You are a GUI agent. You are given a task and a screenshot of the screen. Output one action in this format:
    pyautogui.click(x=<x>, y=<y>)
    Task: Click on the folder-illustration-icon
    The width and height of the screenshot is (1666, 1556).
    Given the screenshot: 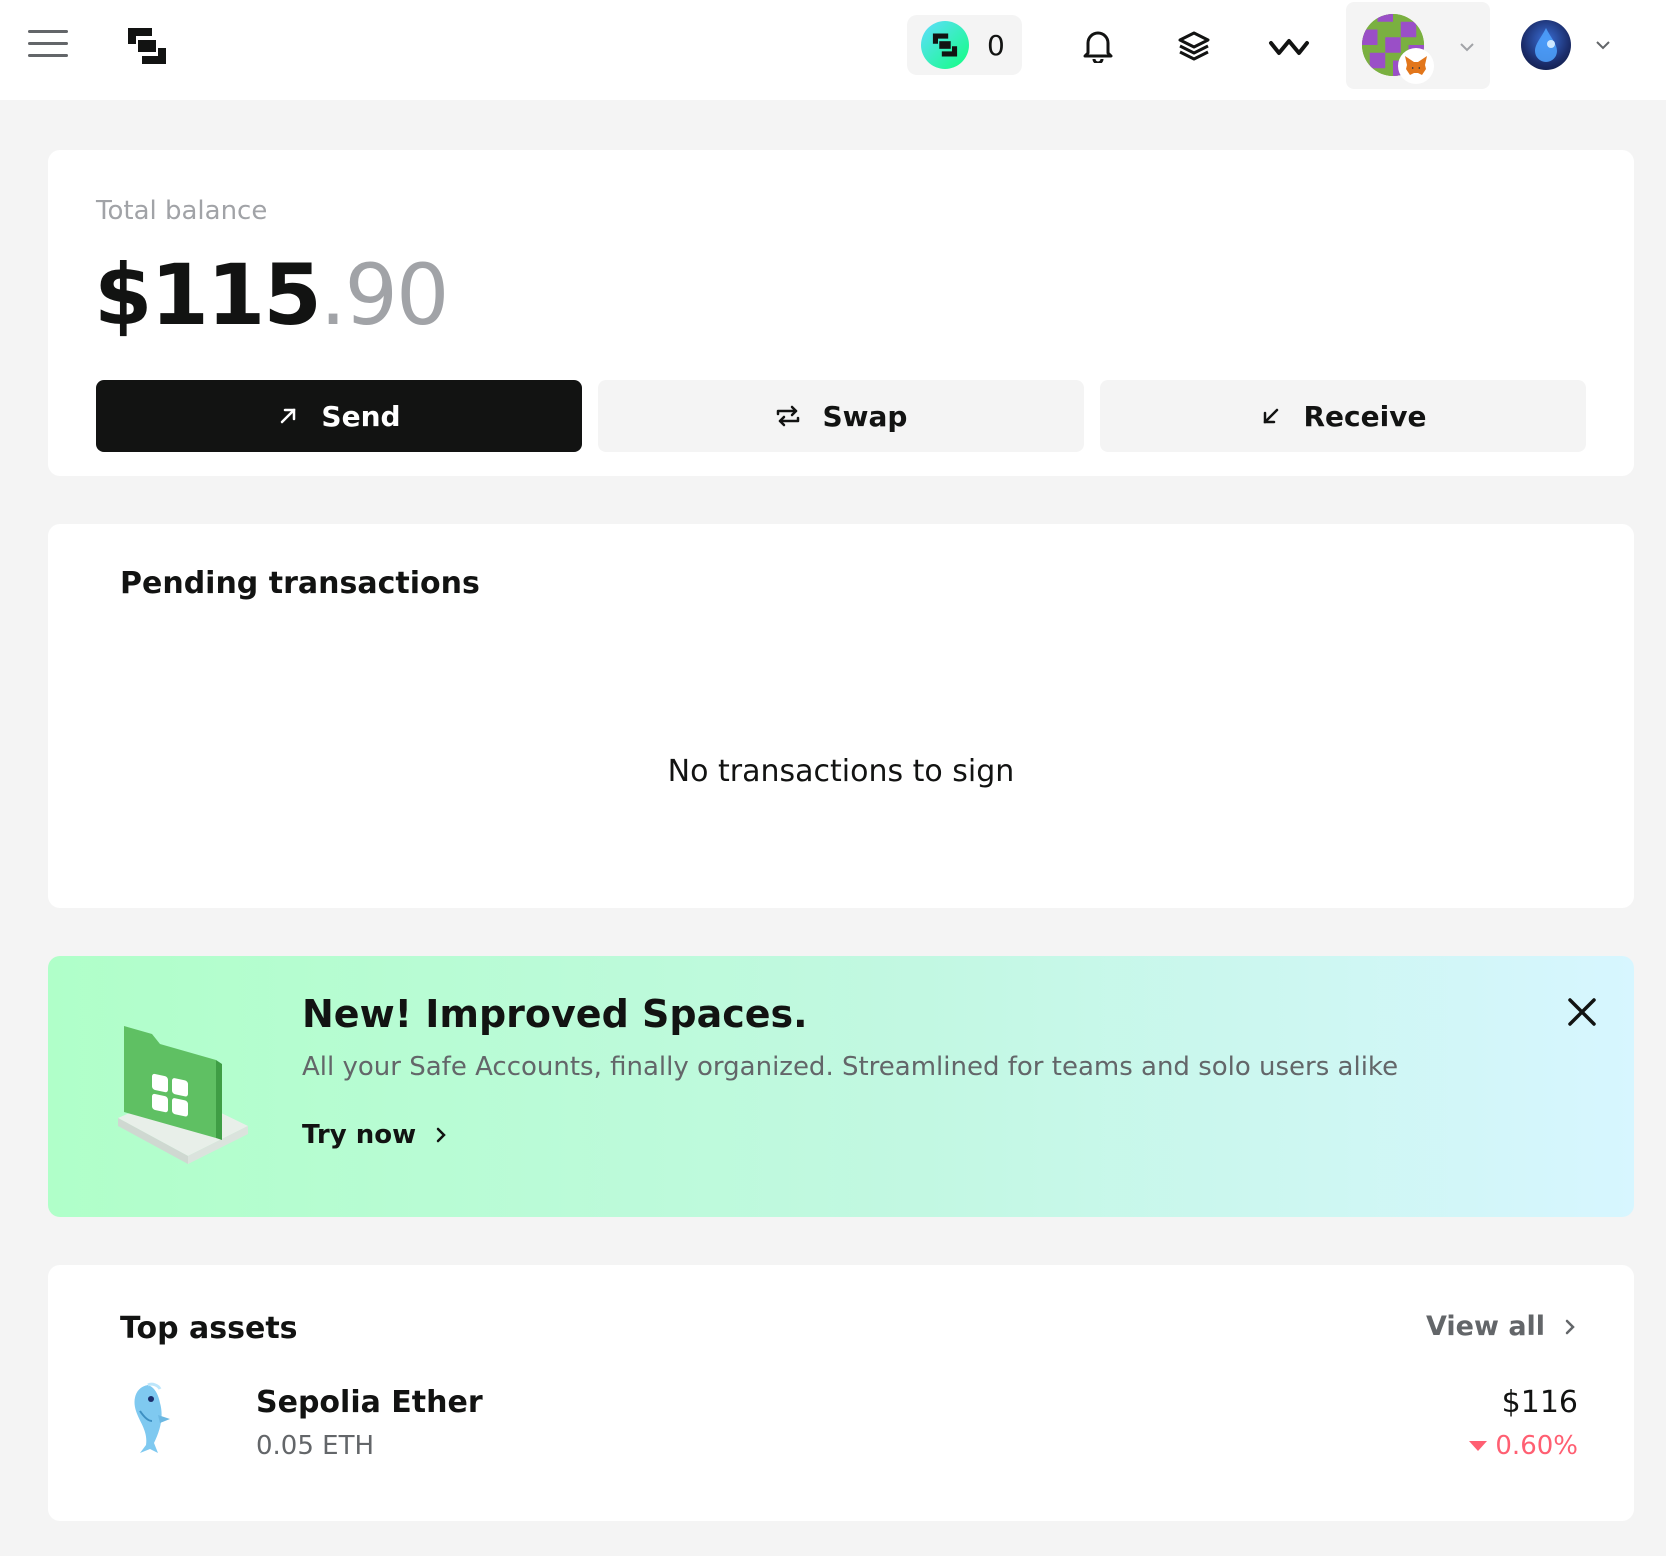 What is the action you would take?
    pyautogui.click(x=183, y=1095)
    